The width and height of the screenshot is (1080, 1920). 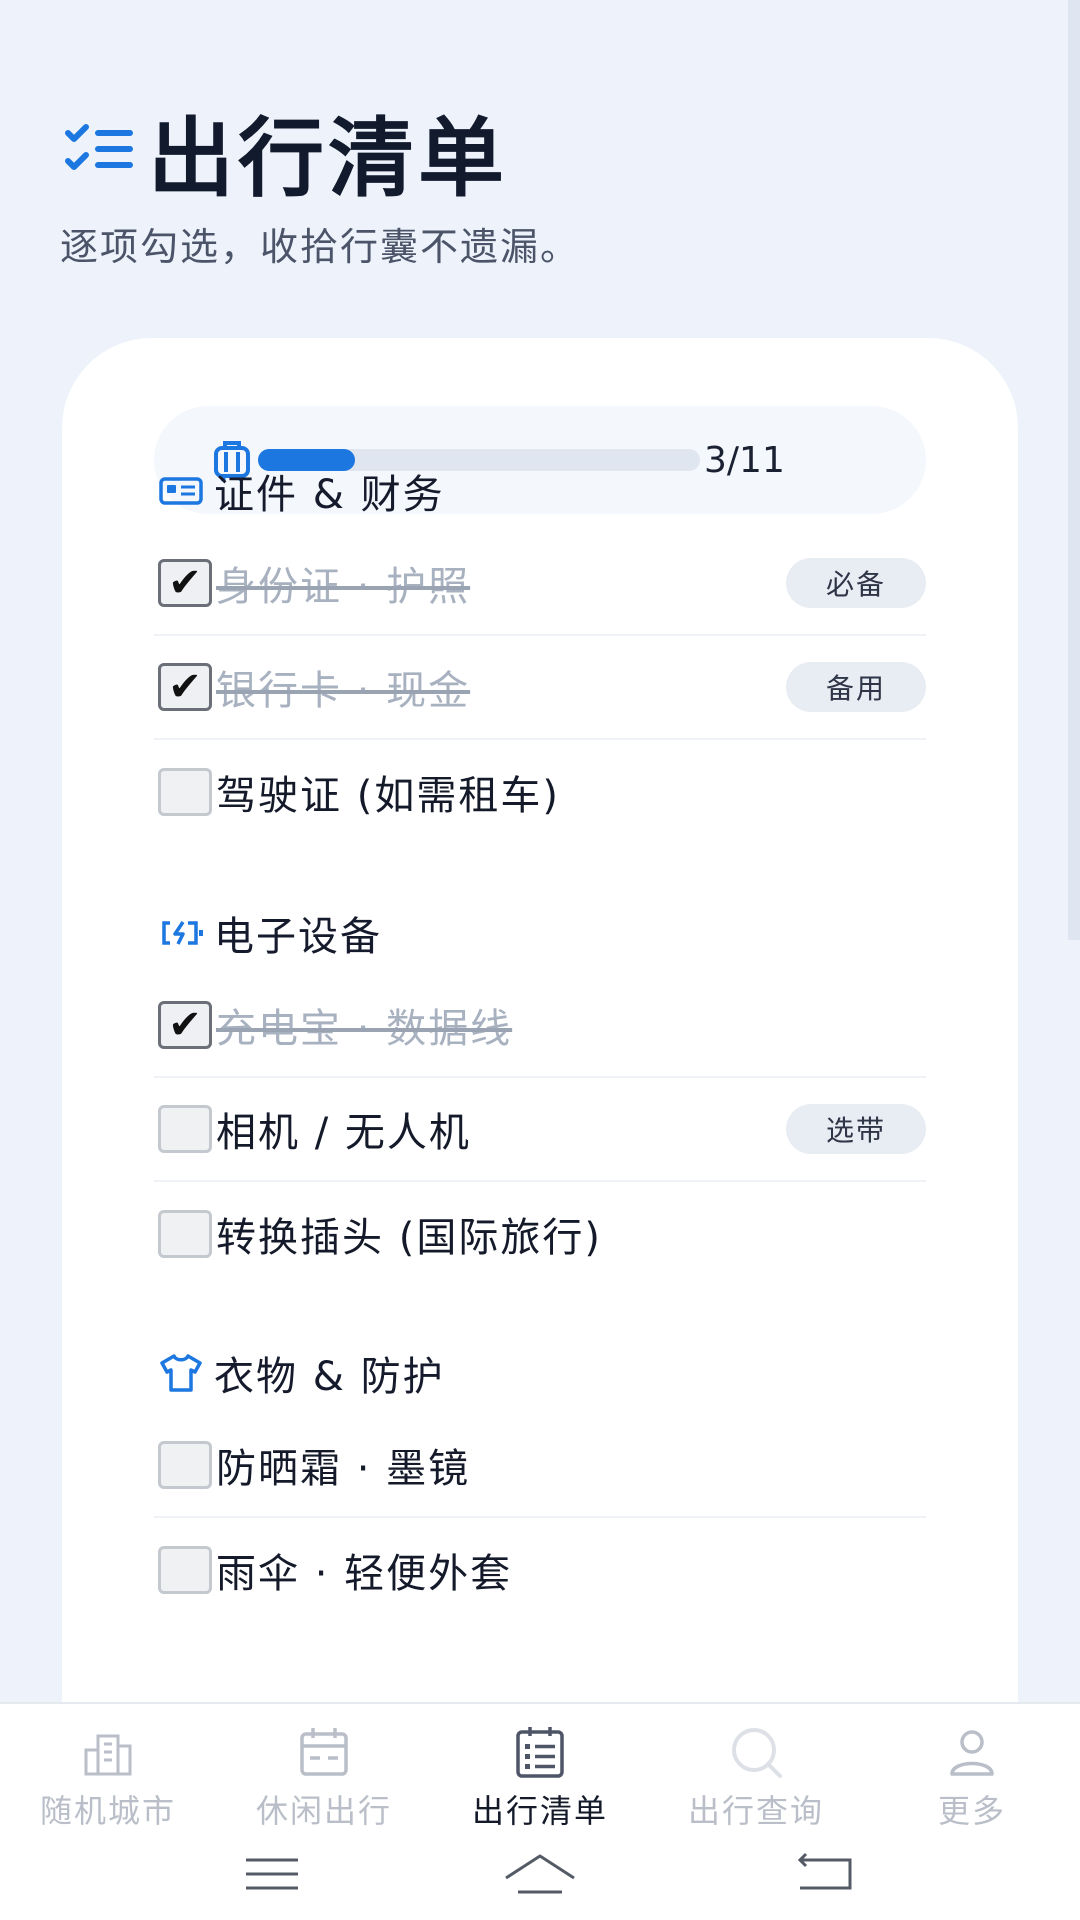 What do you see at coordinates (343, 1469) in the screenshot?
I see `item-label: 防晒霜 · 墨镜` at bounding box center [343, 1469].